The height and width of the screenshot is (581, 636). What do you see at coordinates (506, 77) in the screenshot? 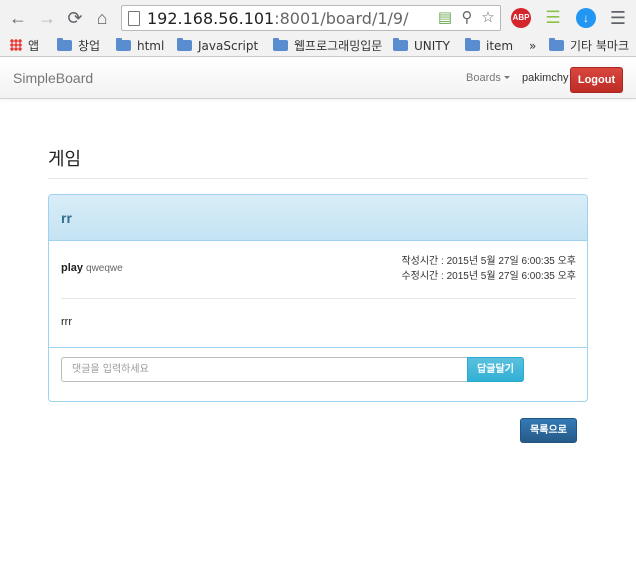
I see `caret-down-icon` at bounding box center [506, 77].